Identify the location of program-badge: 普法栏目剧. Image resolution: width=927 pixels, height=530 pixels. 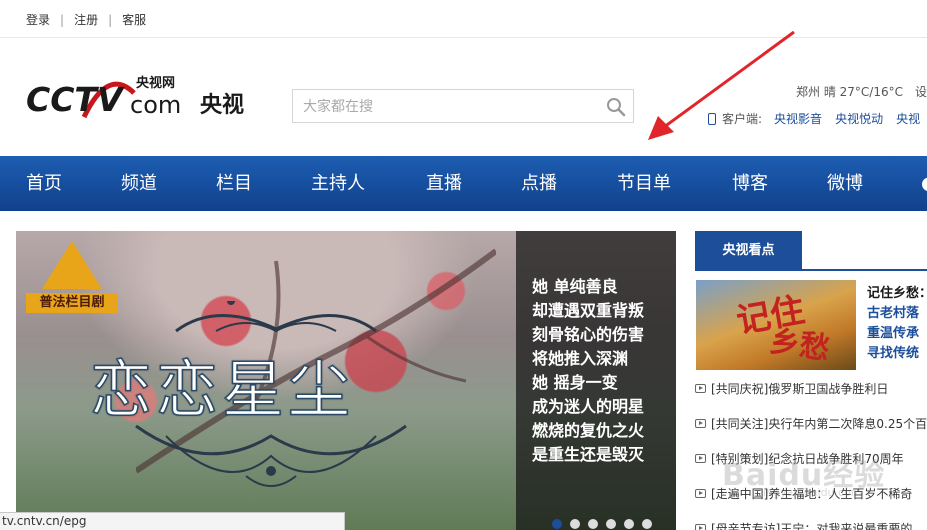
(72, 277).